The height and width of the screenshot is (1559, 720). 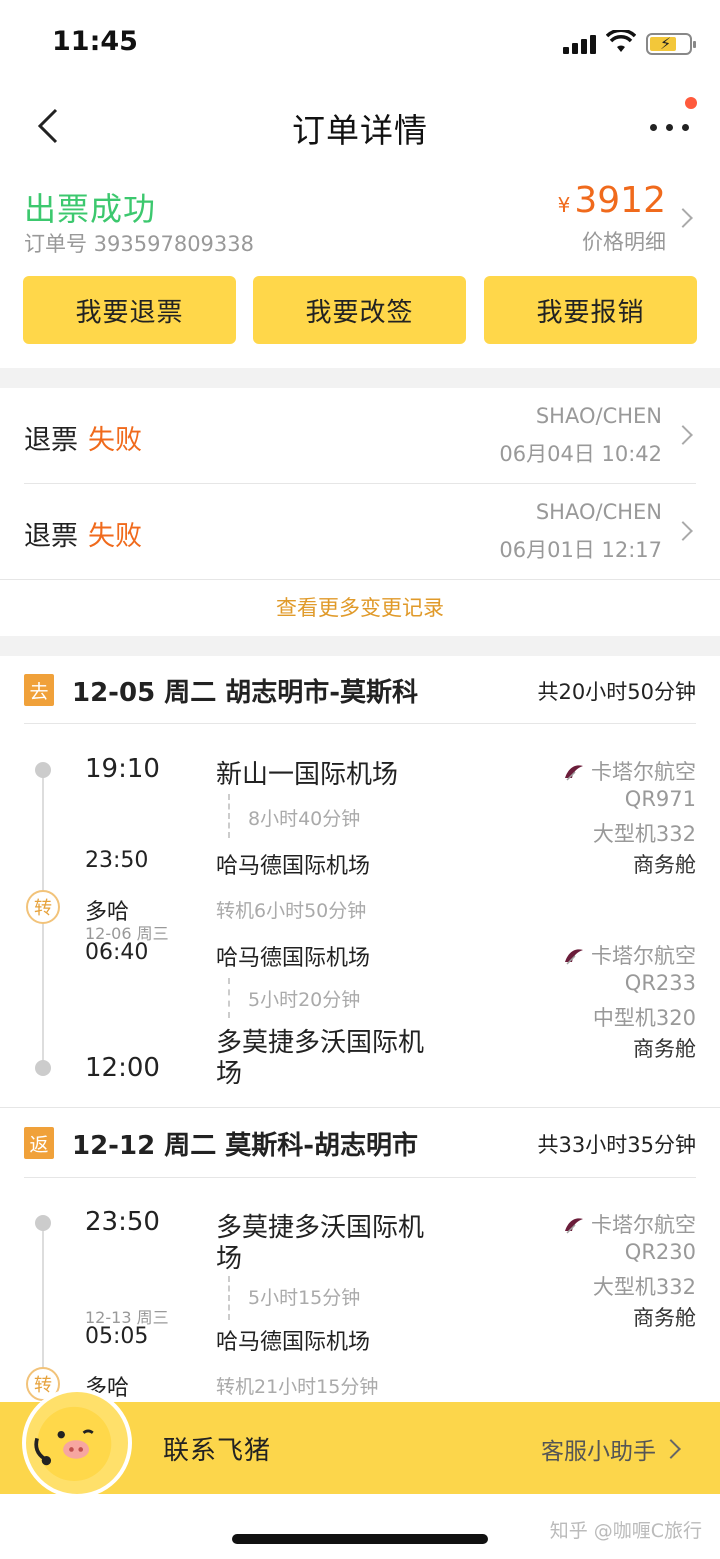 I want to click on flight-number: QR971, so click(x=660, y=799).